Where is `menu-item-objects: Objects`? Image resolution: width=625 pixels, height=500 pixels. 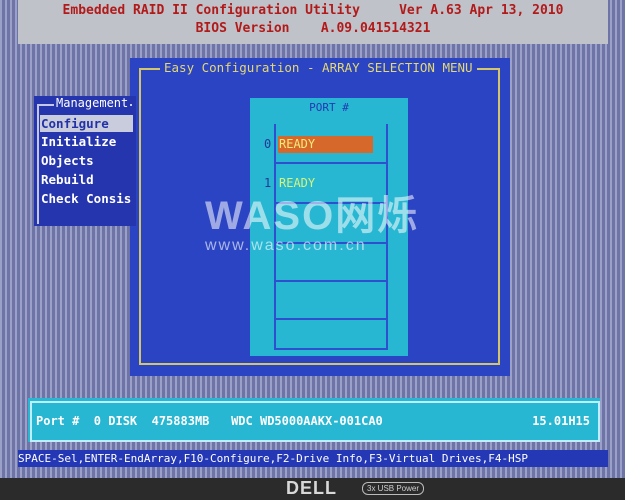 menu-item-objects: Objects is located at coordinates (86, 160).